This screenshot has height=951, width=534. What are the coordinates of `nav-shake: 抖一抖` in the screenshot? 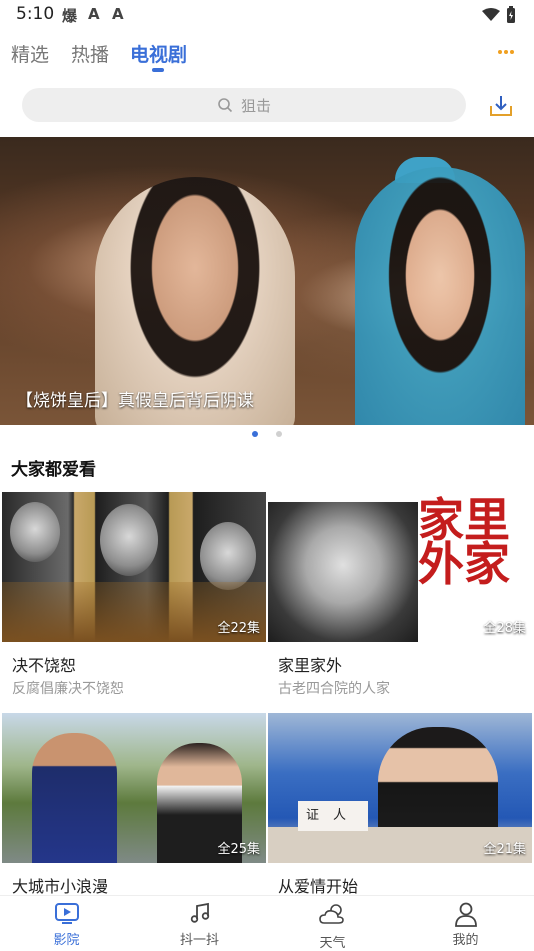 It's located at (199, 923).